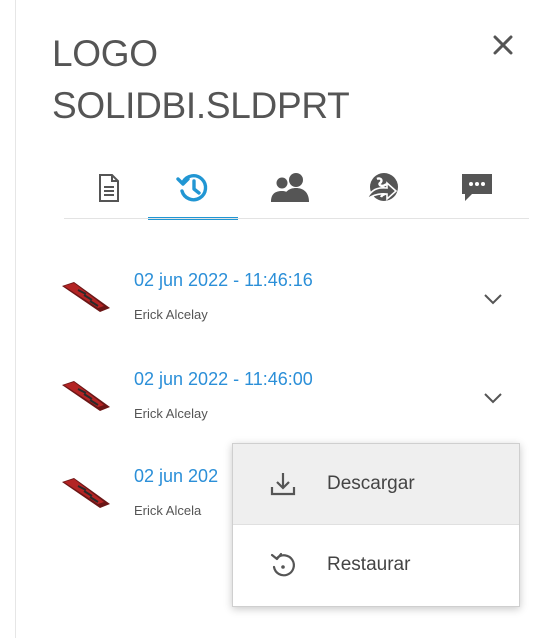 The height and width of the screenshot is (638, 533). Describe the element at coordinates (223, 280) in the screenshot. I see `version-date-link: 02 jun 2022 - 11:46:16` at that location.